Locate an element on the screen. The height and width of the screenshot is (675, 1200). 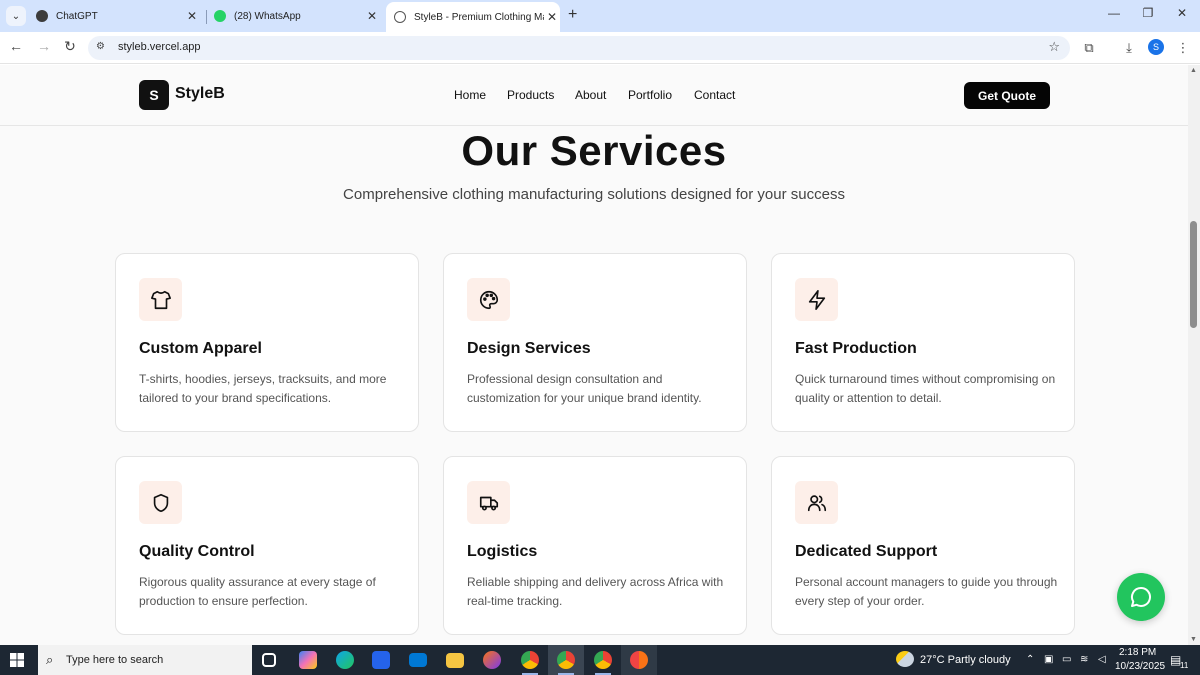
copilot-icon is located at coordinates (308, 660).